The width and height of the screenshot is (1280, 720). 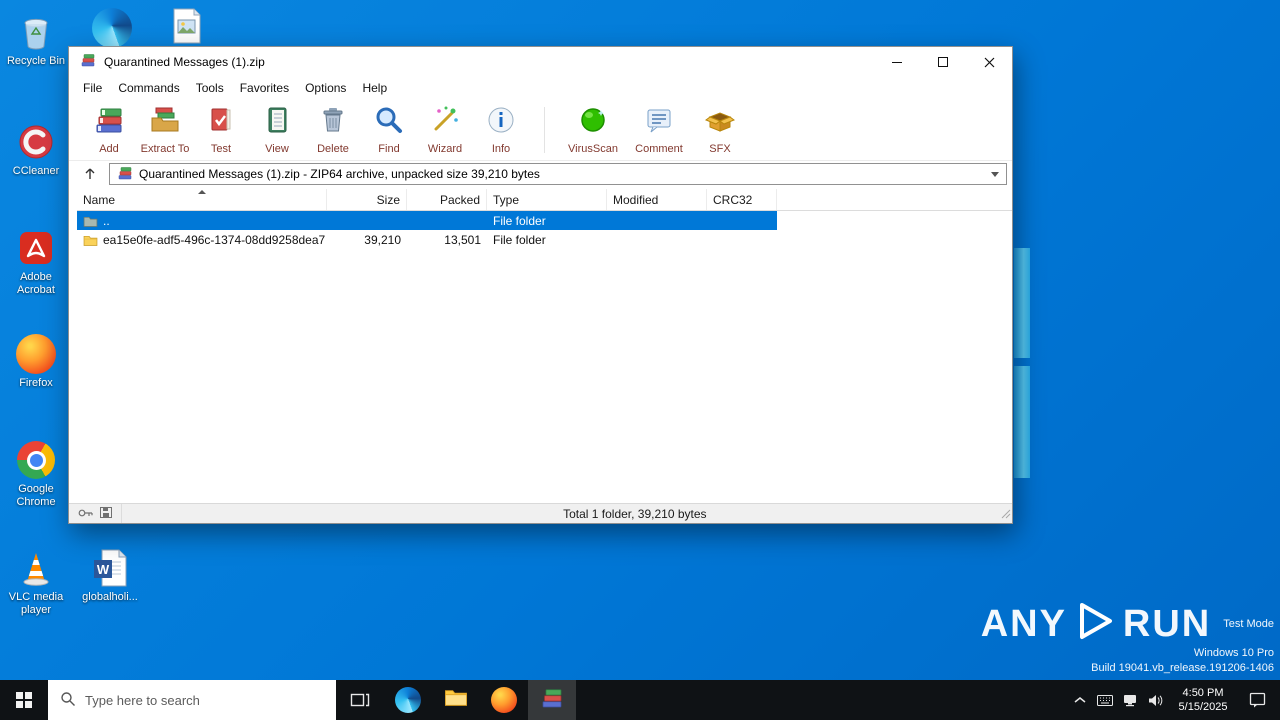 I want to click on taskbar-firefox-button, so click(x=504, y=700).